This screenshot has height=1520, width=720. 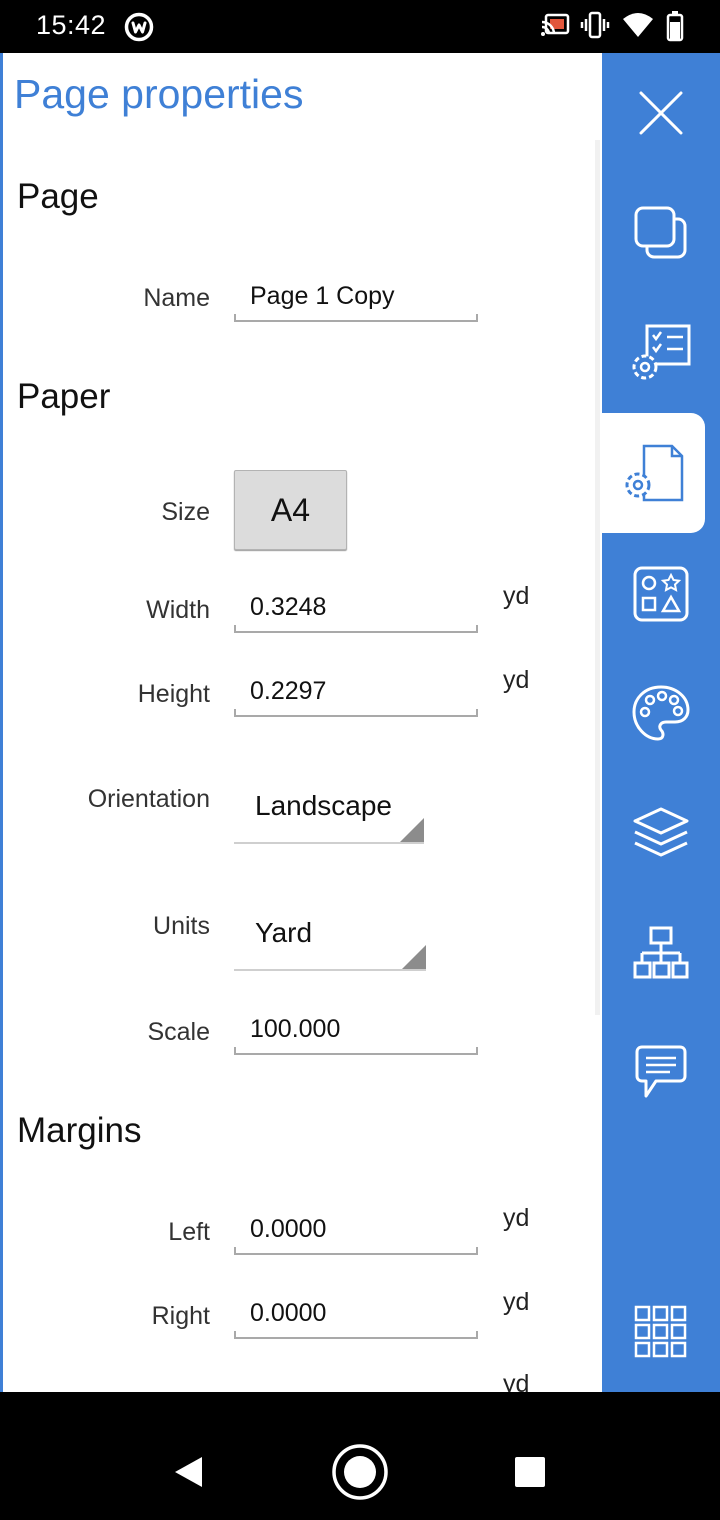 What do you see at coordinates (185, 512) in the screenshot?
I see `size-label: Size` at bounding box center [185, 512].